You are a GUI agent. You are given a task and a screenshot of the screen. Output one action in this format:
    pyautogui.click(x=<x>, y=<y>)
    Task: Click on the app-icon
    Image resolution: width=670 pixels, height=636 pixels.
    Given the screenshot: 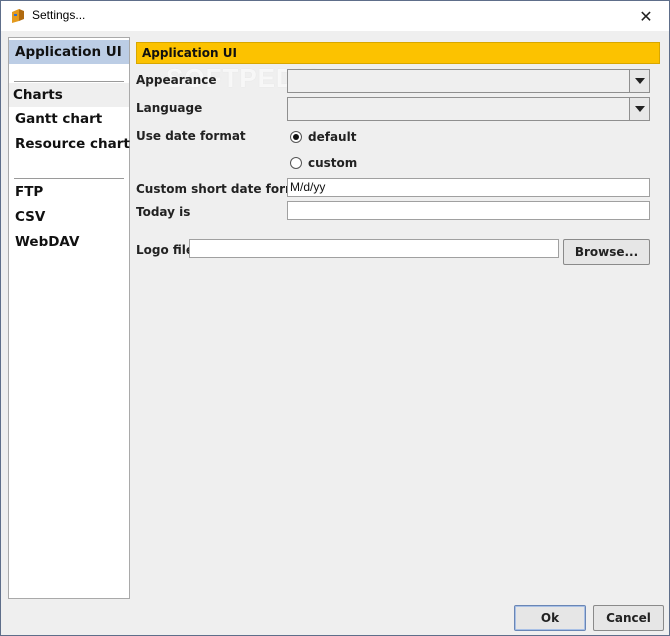 What is the action you would take?
    pyautogui.click(x=18, y=16)
    